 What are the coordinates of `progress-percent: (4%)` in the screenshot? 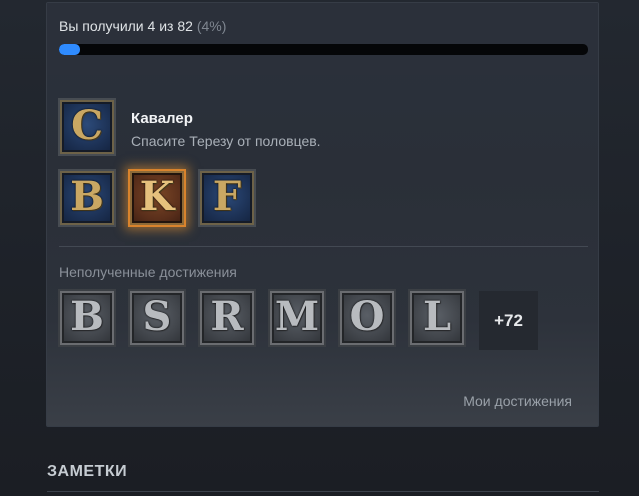 It's located at (211, 26).